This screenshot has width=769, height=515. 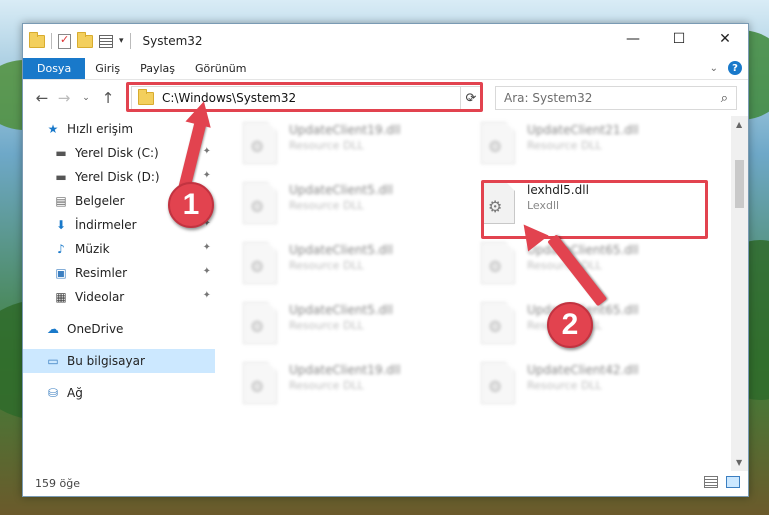 What do you see at coordinates (75, 393) in the screenshot?
I see `sidebar-item-label: Ağ` at bounding box center [75, 393].